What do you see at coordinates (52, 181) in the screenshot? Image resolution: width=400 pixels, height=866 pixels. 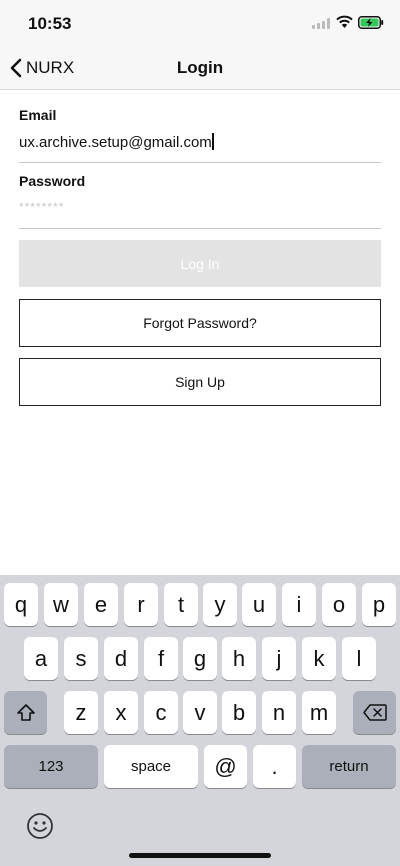 I see `password-label: Password` at bounding box center [52, 181].